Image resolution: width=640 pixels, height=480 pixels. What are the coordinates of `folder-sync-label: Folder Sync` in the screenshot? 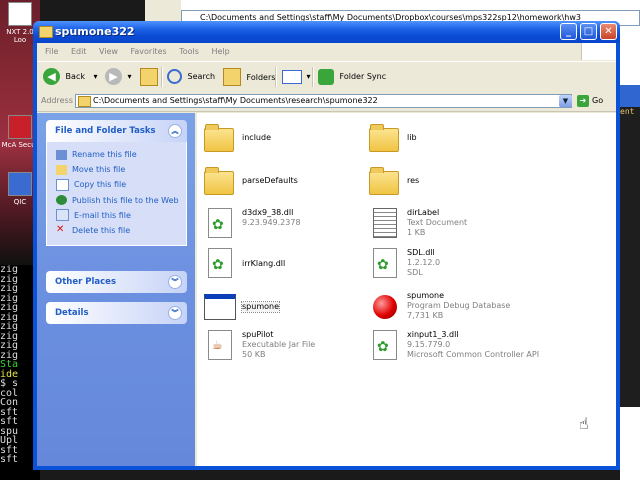 It's located at (363, 76).